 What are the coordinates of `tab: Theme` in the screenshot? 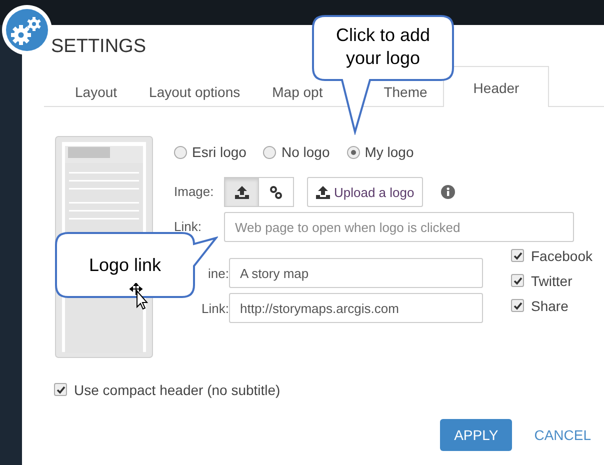 It's located at (406, 94).